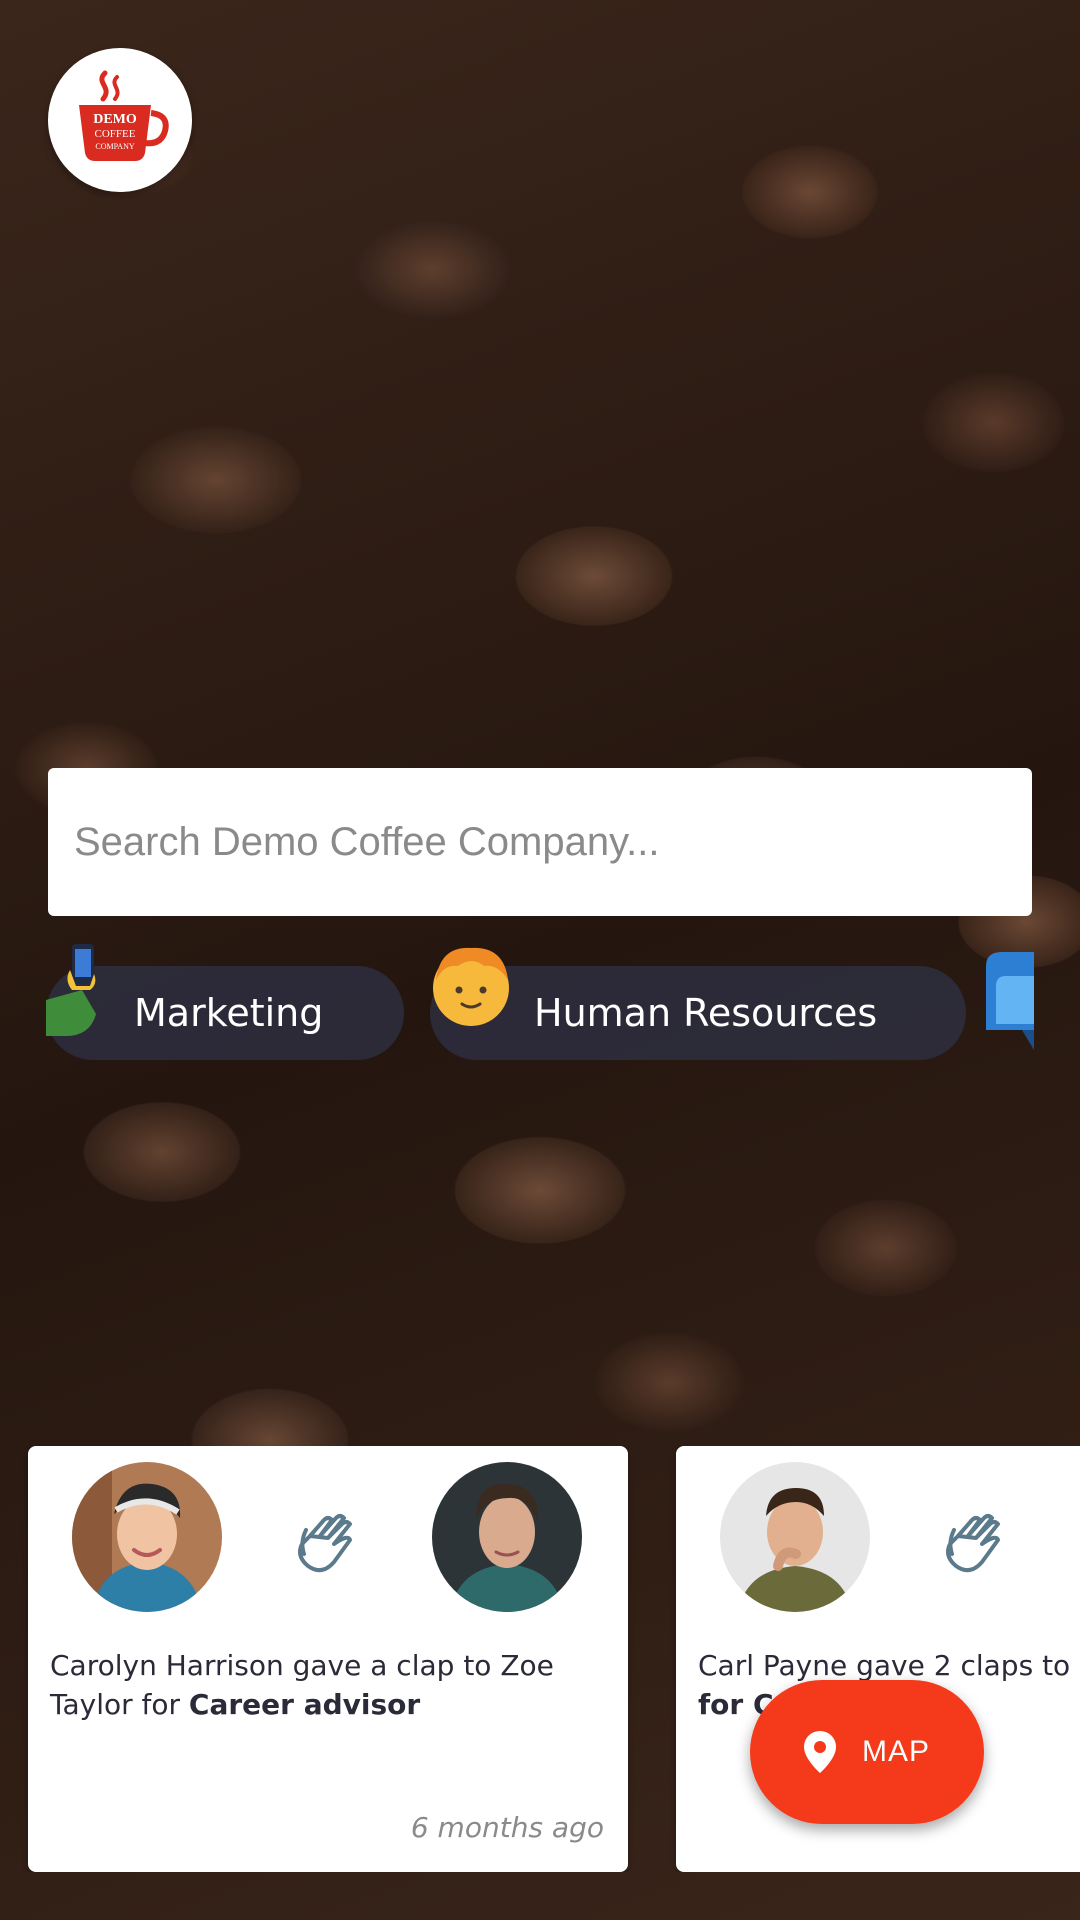 This screenshot has width=1080, height=1920. I want to click on company-logo: DEMO COFFEE COMPANY, so click(120, 120).